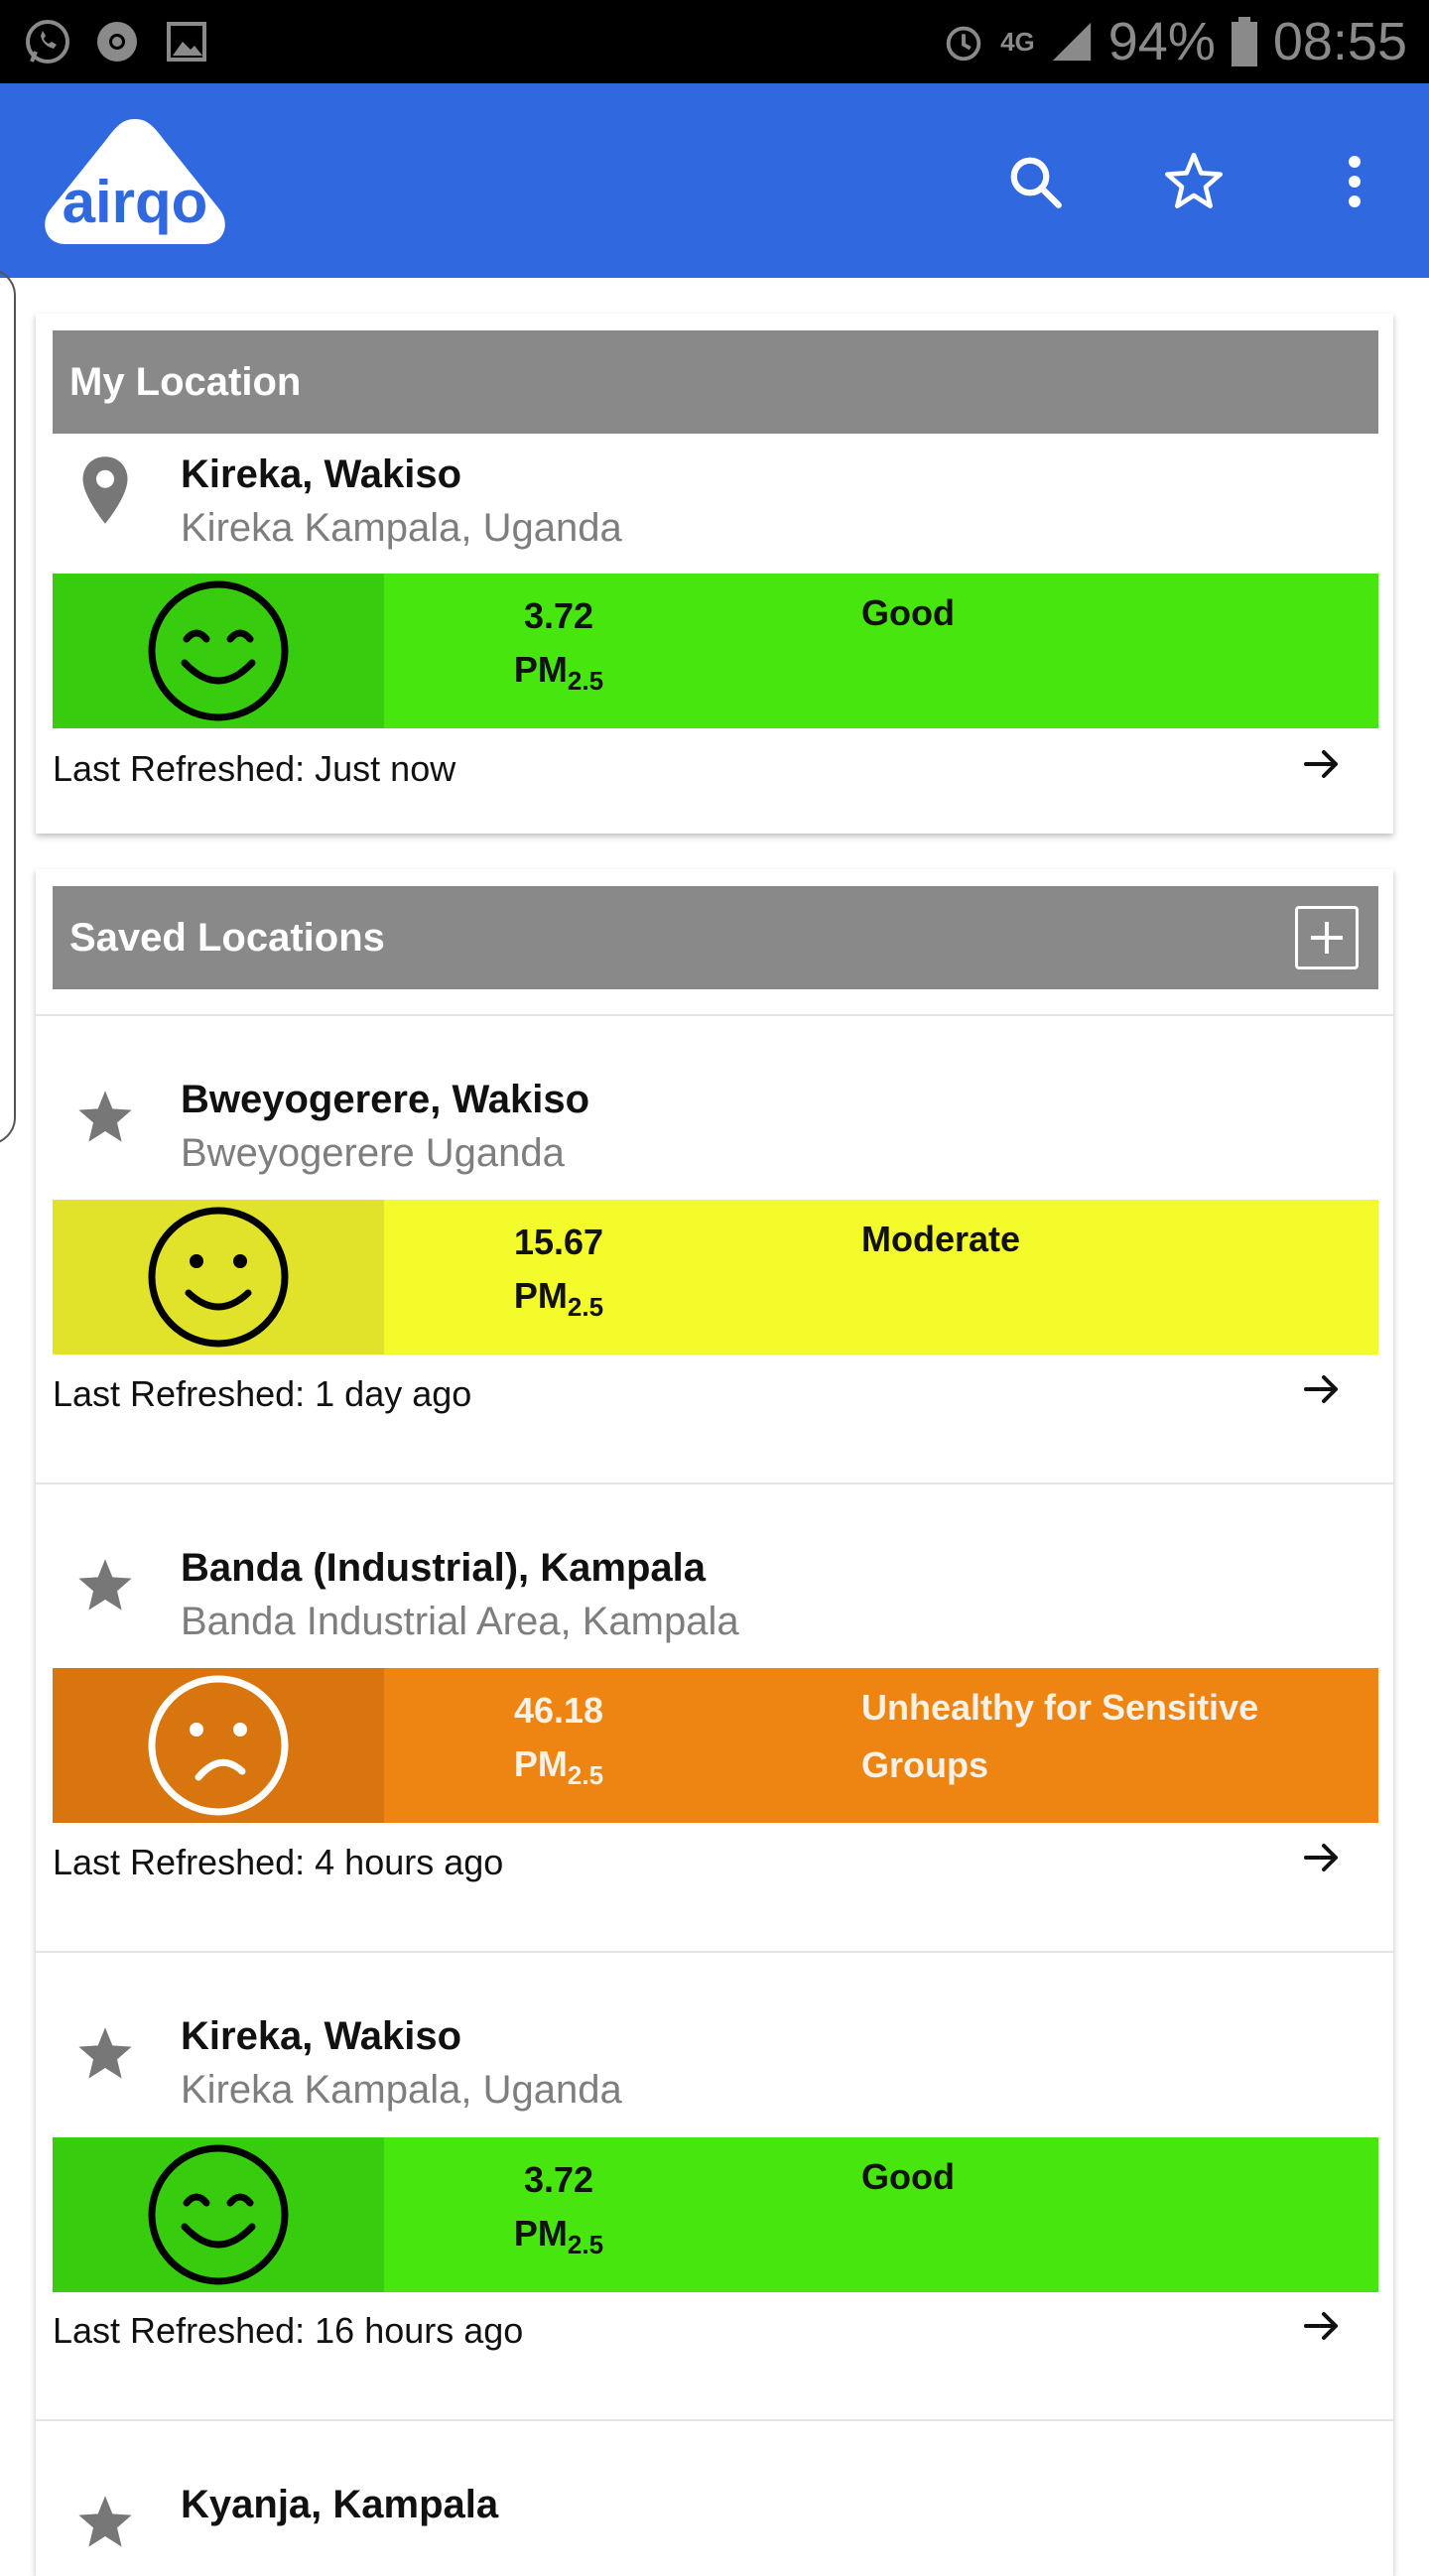 The image size is (1429, 2576). What do you see at coordinates (558, 1711) in the screenshot?
I see `pm-value: 46.18` at bounding box center [558, 1711].